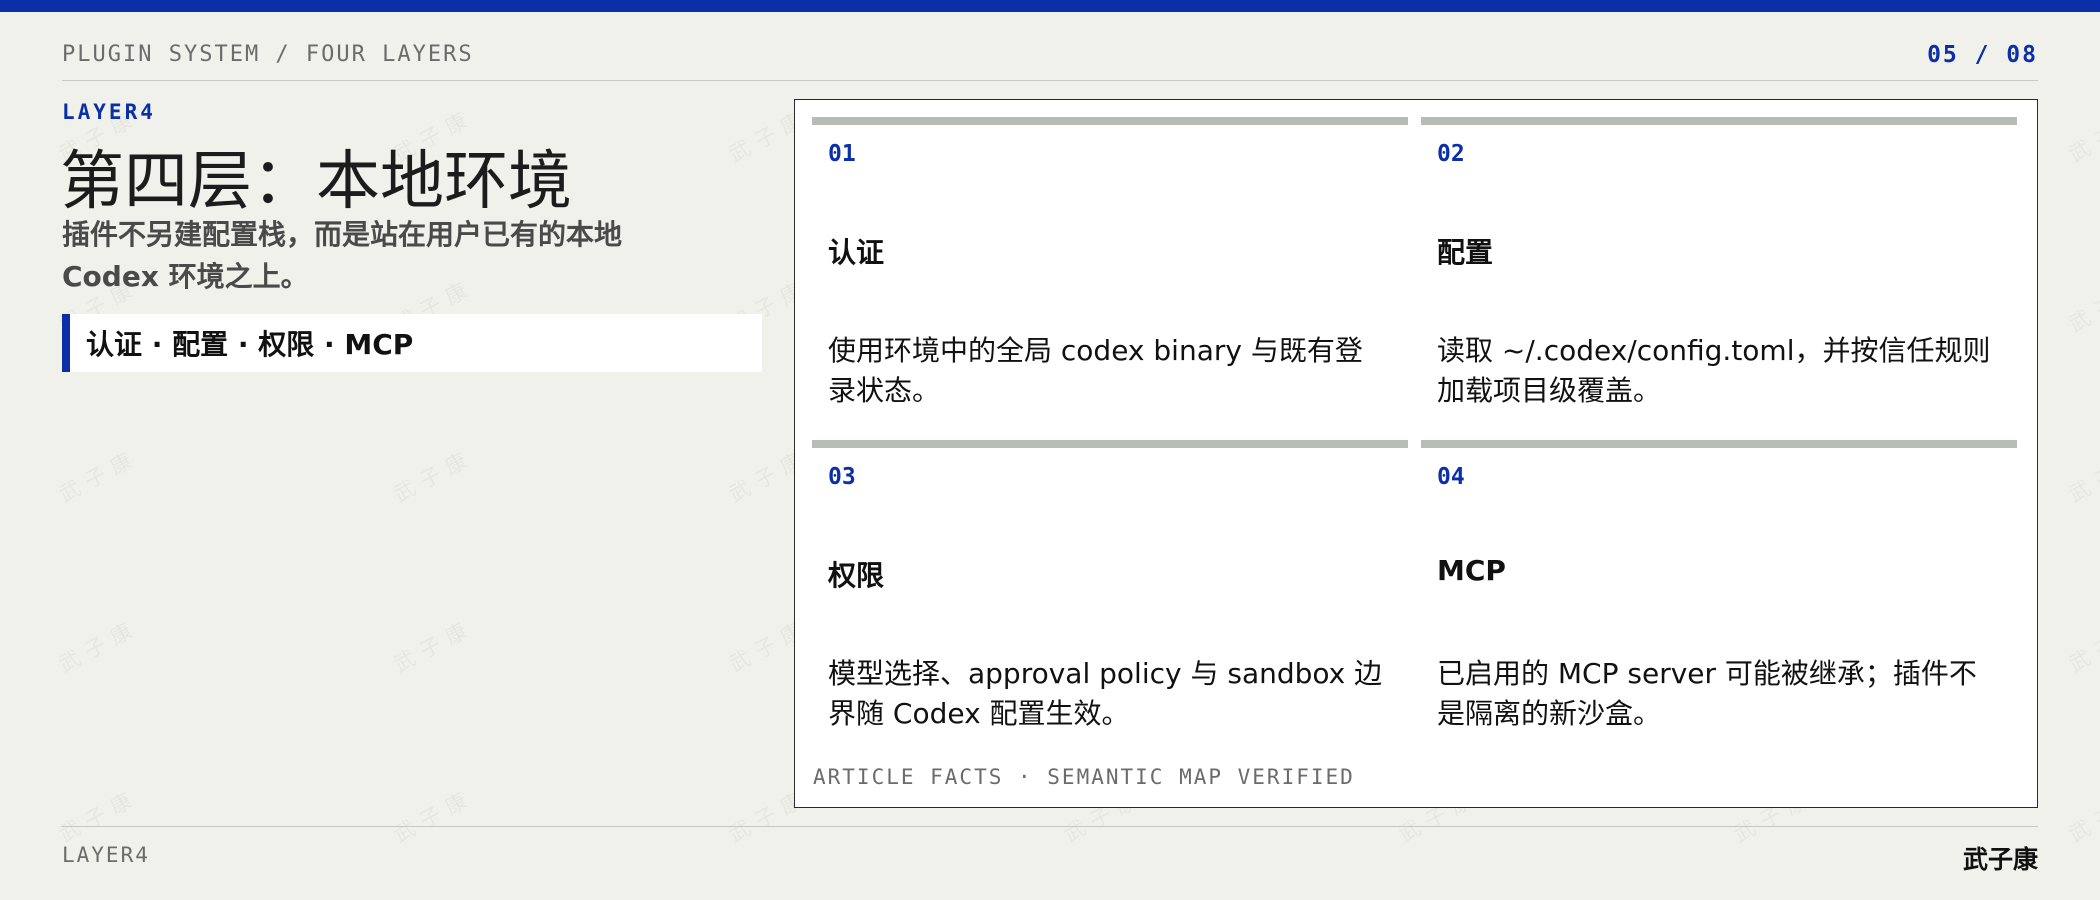 The image size is (2100, 900). I want to click on panel-footer-note: ARTICLE FACTS · SEMANTIC MAP VERIFIED, so click(1084, 777).